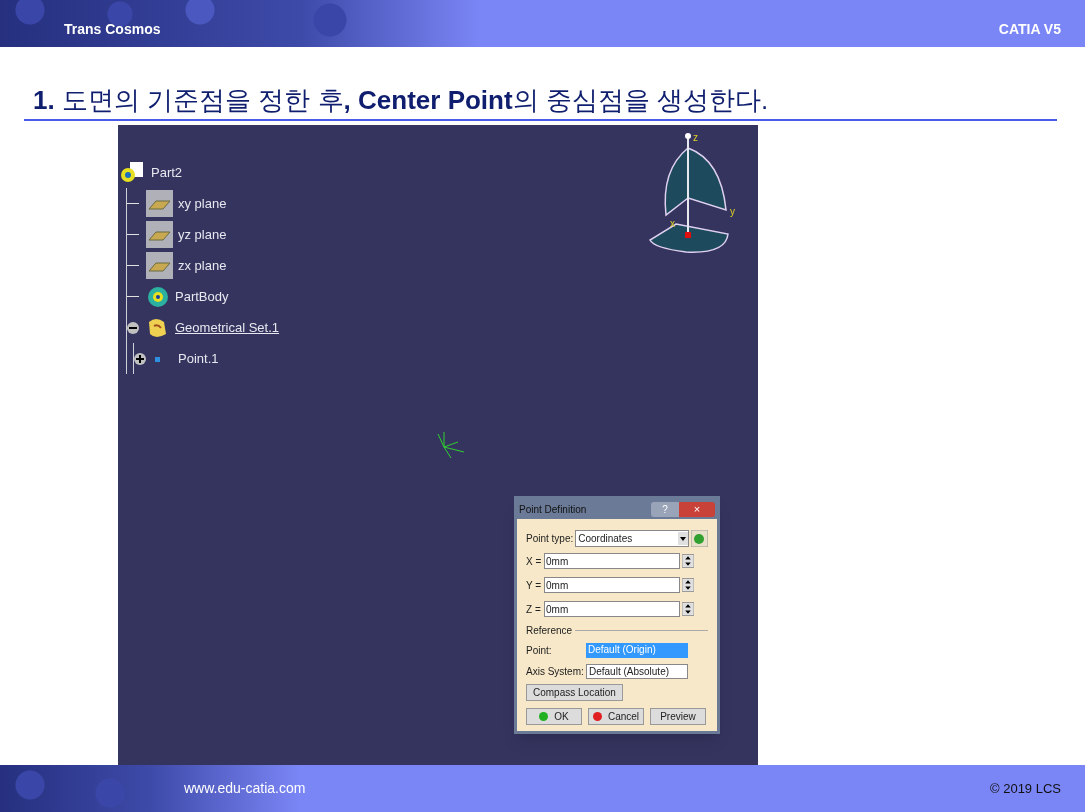  Describe the element at coordinates (534, 609) in the screenshot. I see `field-label: Z =` at that location.